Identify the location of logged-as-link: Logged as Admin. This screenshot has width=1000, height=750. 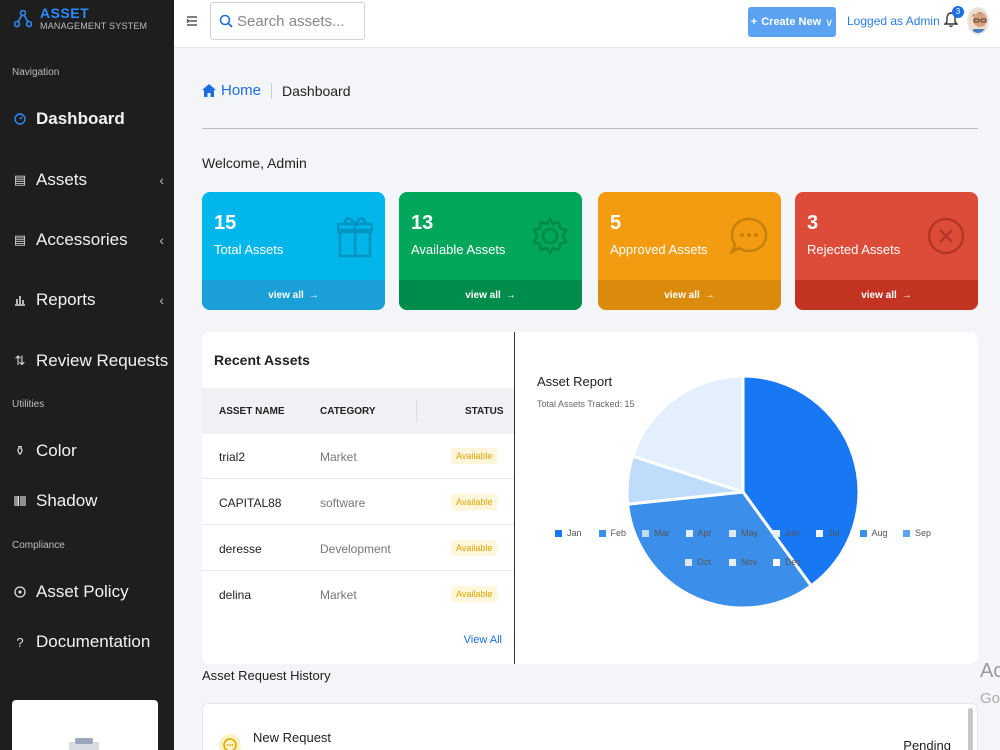
(893, 21).